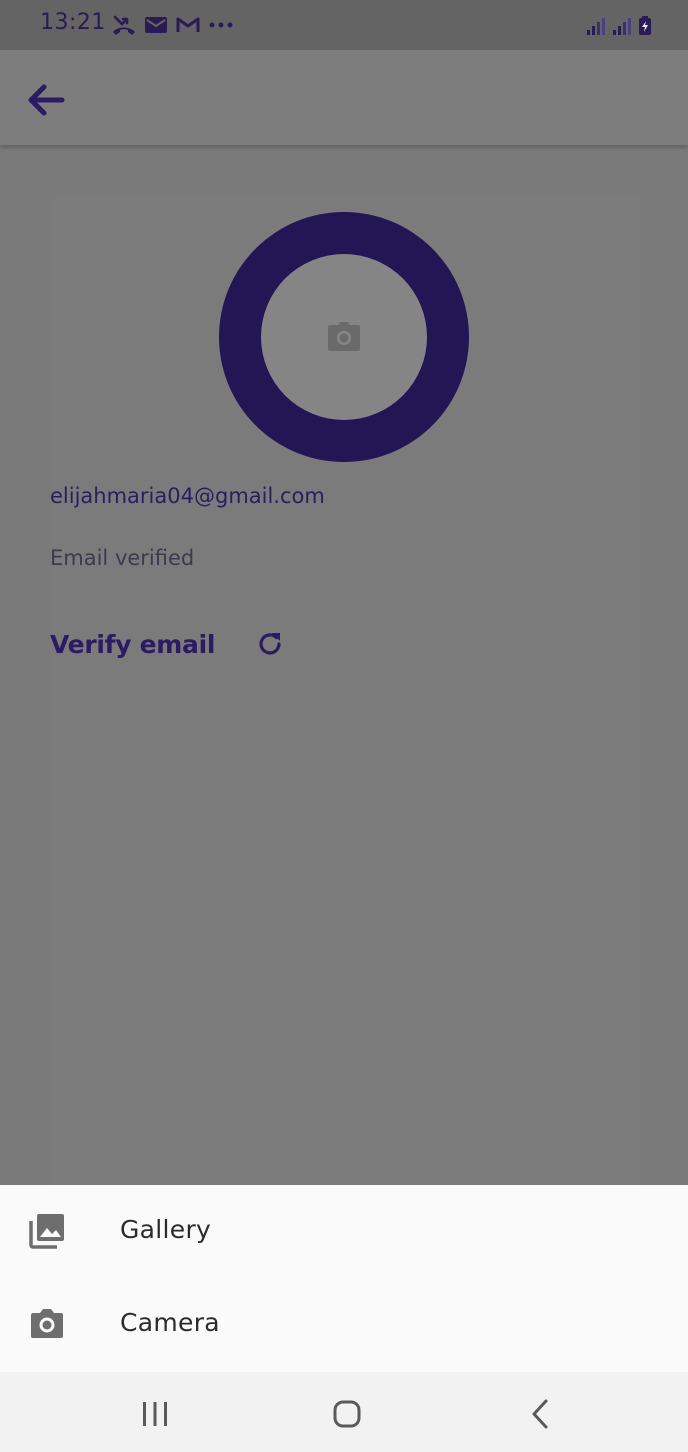 Image resolution: width=688 pixels, height=1452 pixels. What do you see at coordinates (124, 25) in the screenshot?
I see `missed-call-icon` at bounding box center [124, 25].